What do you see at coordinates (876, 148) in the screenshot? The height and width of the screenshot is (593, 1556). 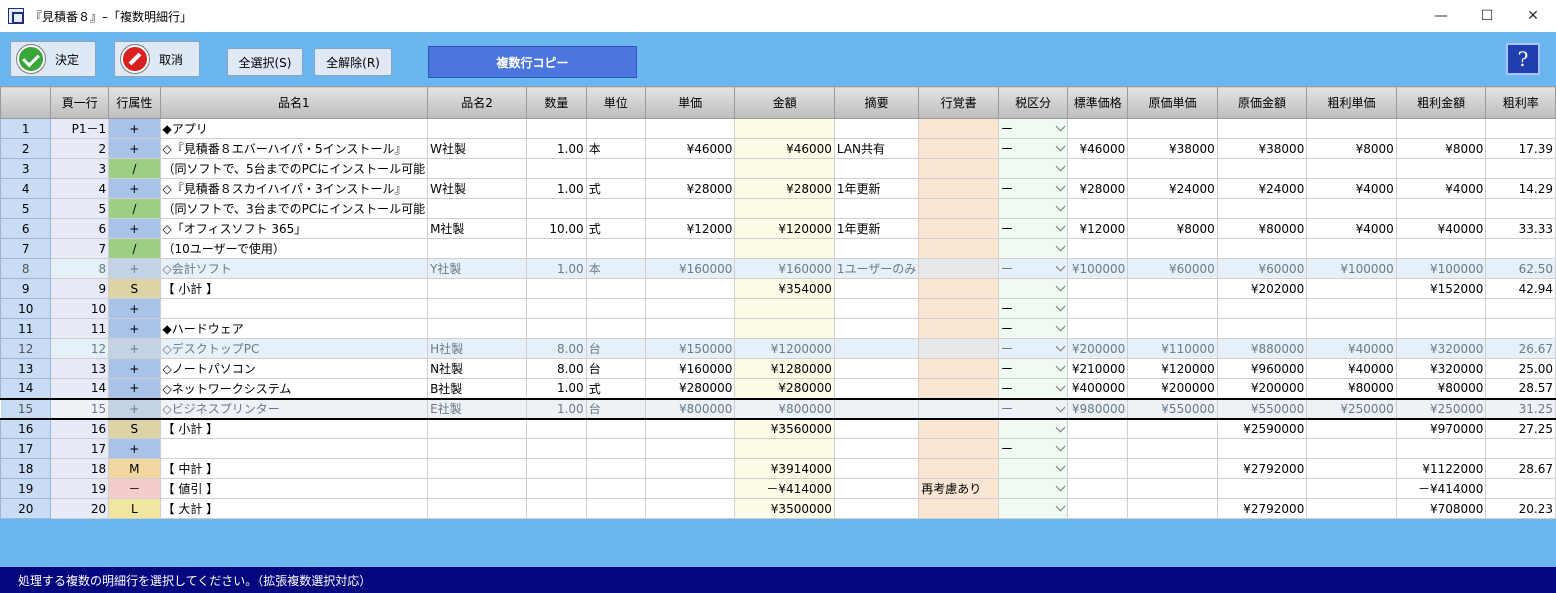 I see `summary-cell: LAN共有` at bounding box center [876, 148].